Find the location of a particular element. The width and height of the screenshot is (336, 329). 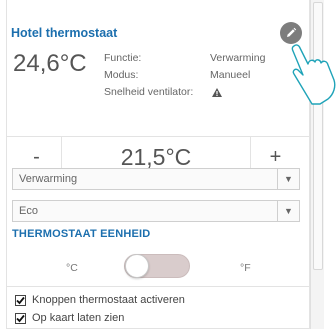

function-label: Functie: is located at coordinates (123, 58).